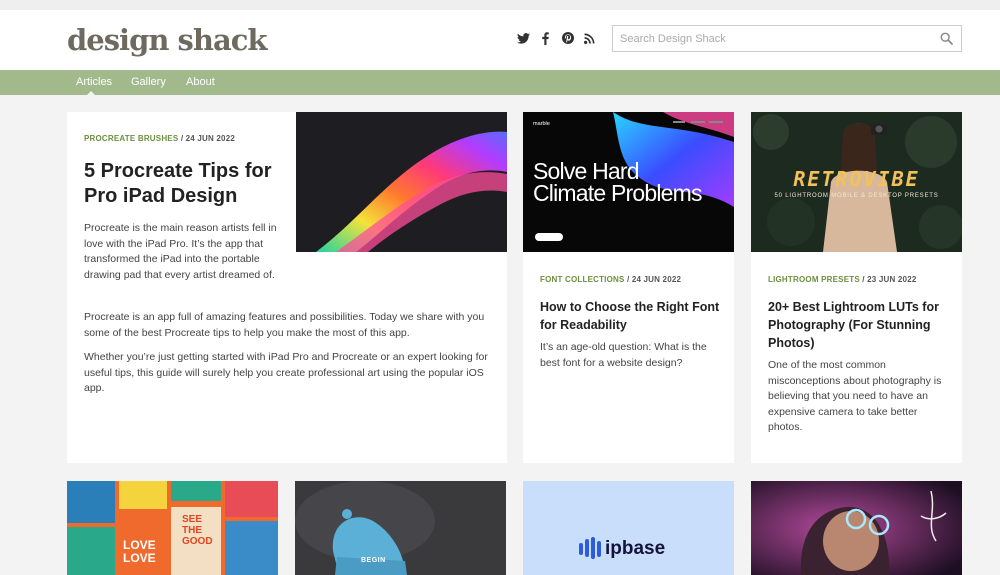  What do you see at coordinates (373, 560) in the screenshot?
I see `beanie-label: BEGIN` at bounding box center [373, 560].